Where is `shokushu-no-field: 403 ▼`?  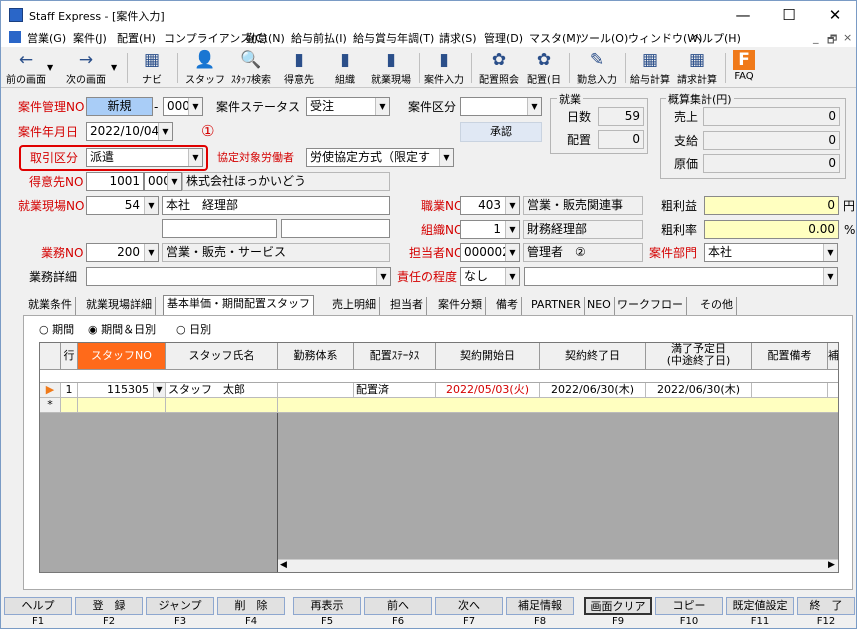
shokushu-no-field: 403 ▼ is located at coordinates (490, 205).